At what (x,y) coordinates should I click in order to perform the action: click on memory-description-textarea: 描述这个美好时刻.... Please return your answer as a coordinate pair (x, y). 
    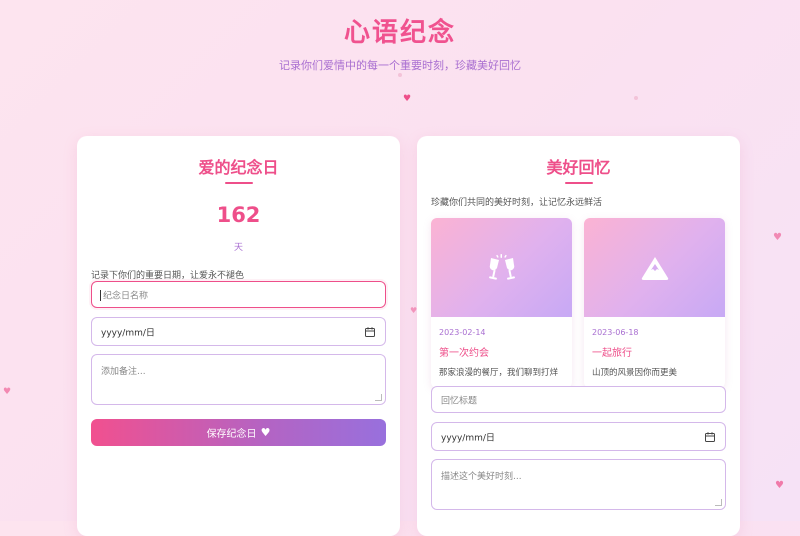
    Looking at the image, I should click on (578, 484).